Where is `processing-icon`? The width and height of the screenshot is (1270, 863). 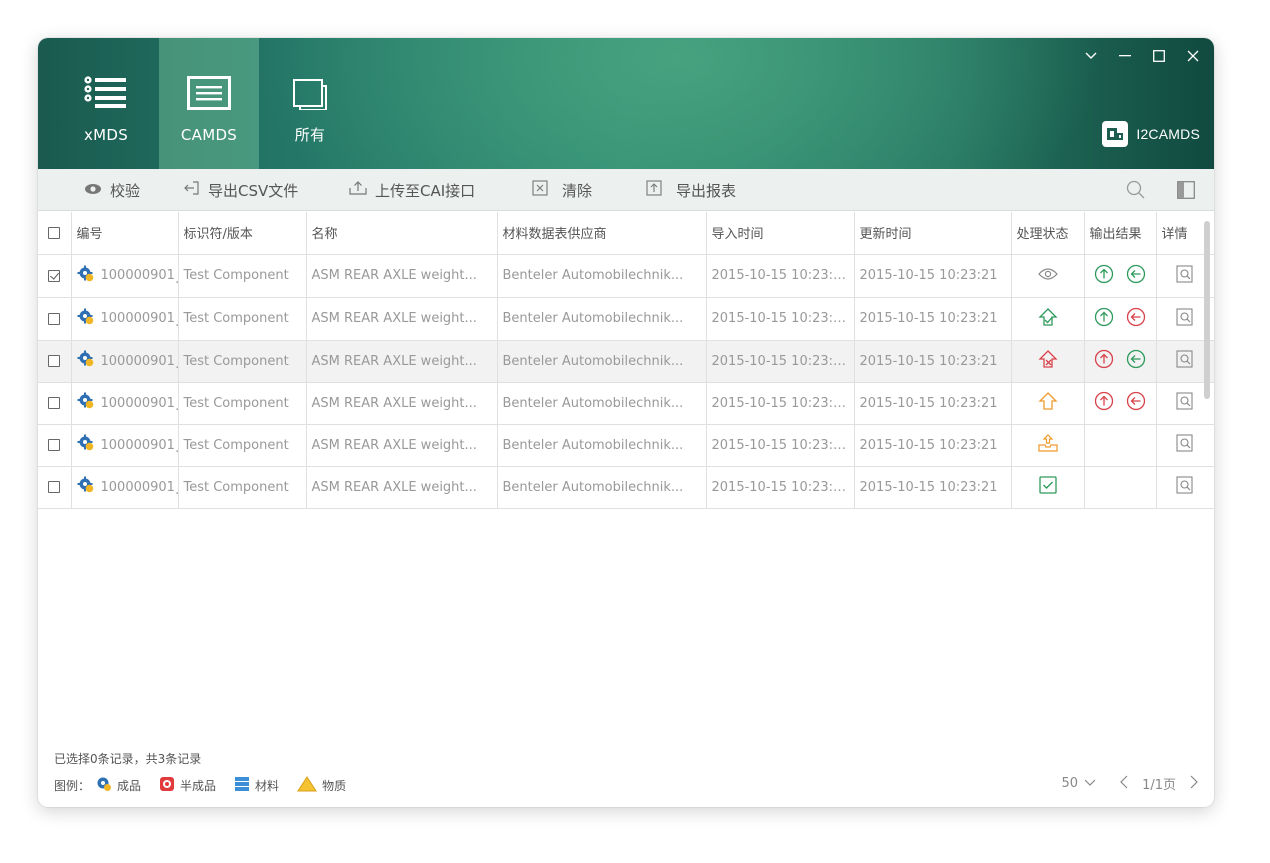
processing-icon is located at coordinates (1048, 445).